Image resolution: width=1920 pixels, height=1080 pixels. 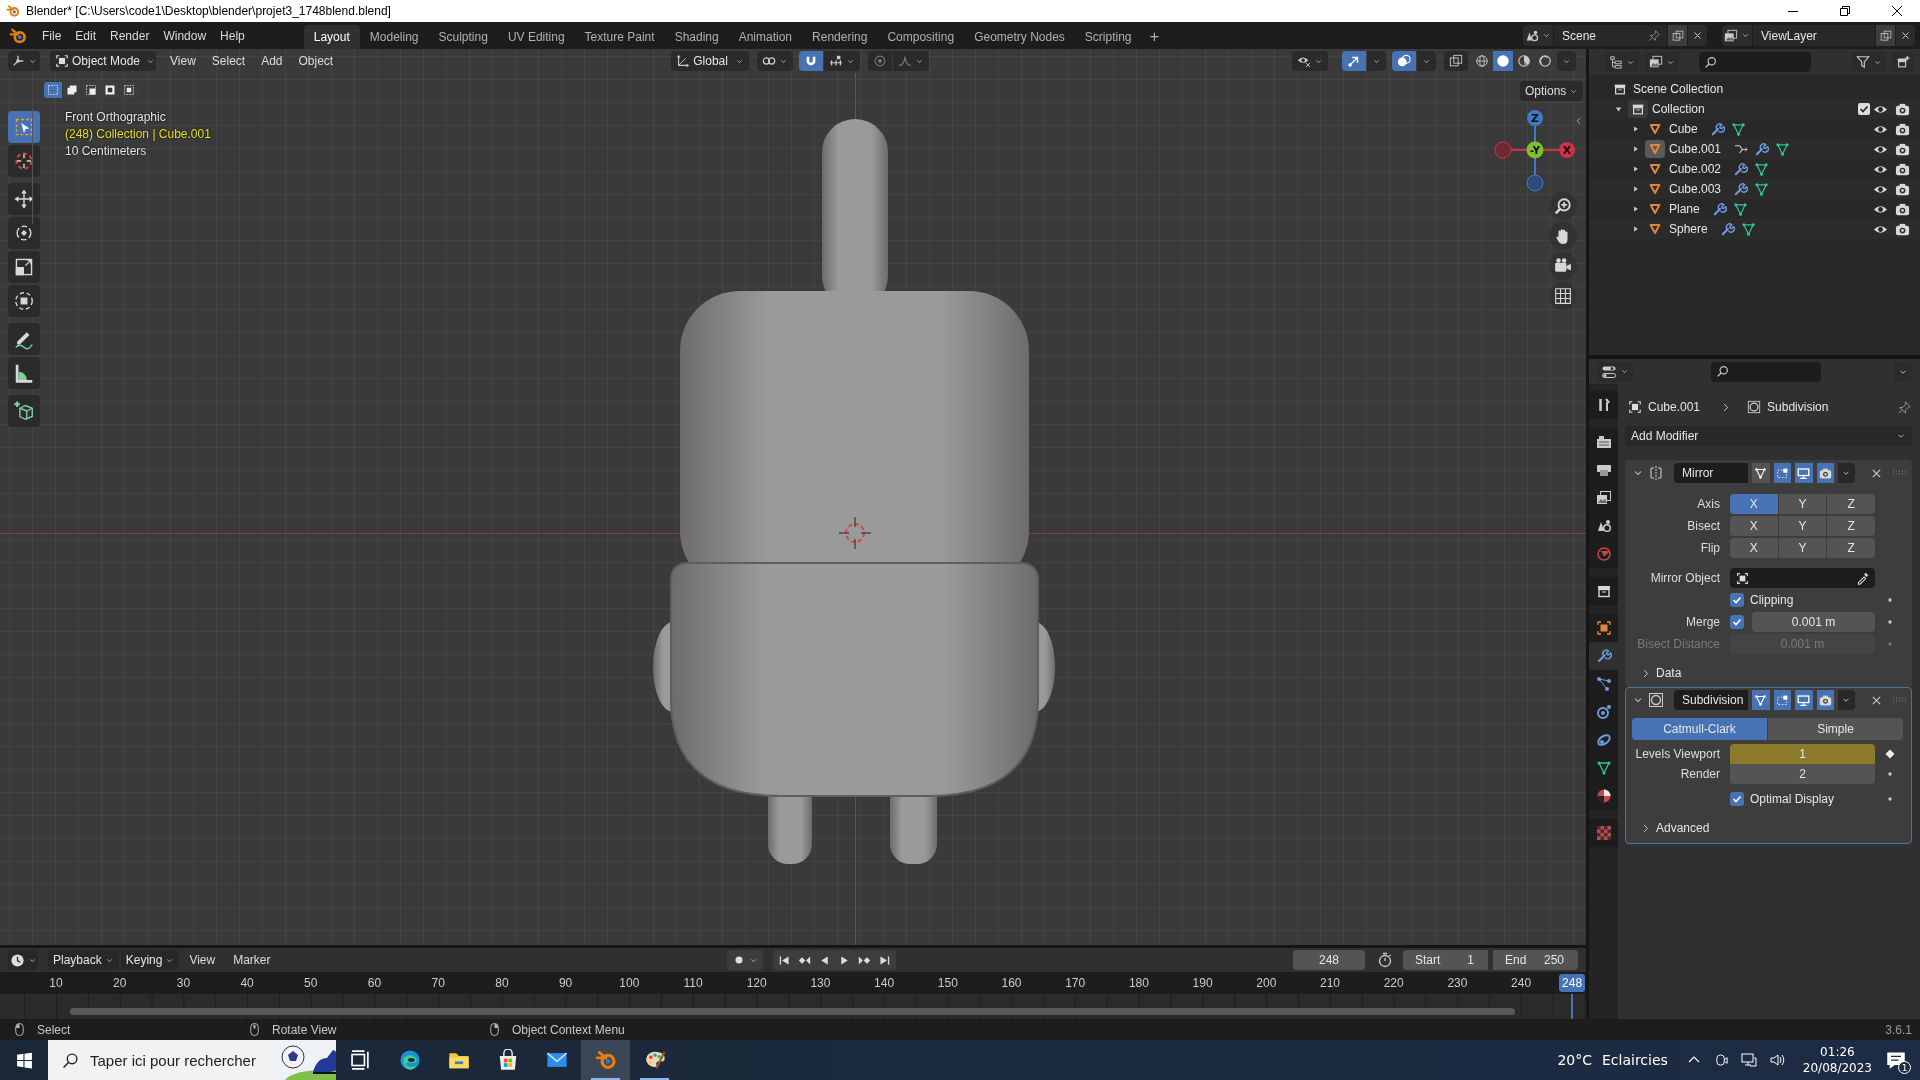 I want to click on field-label: Levels Viewport, so click(x=1677, y=754).